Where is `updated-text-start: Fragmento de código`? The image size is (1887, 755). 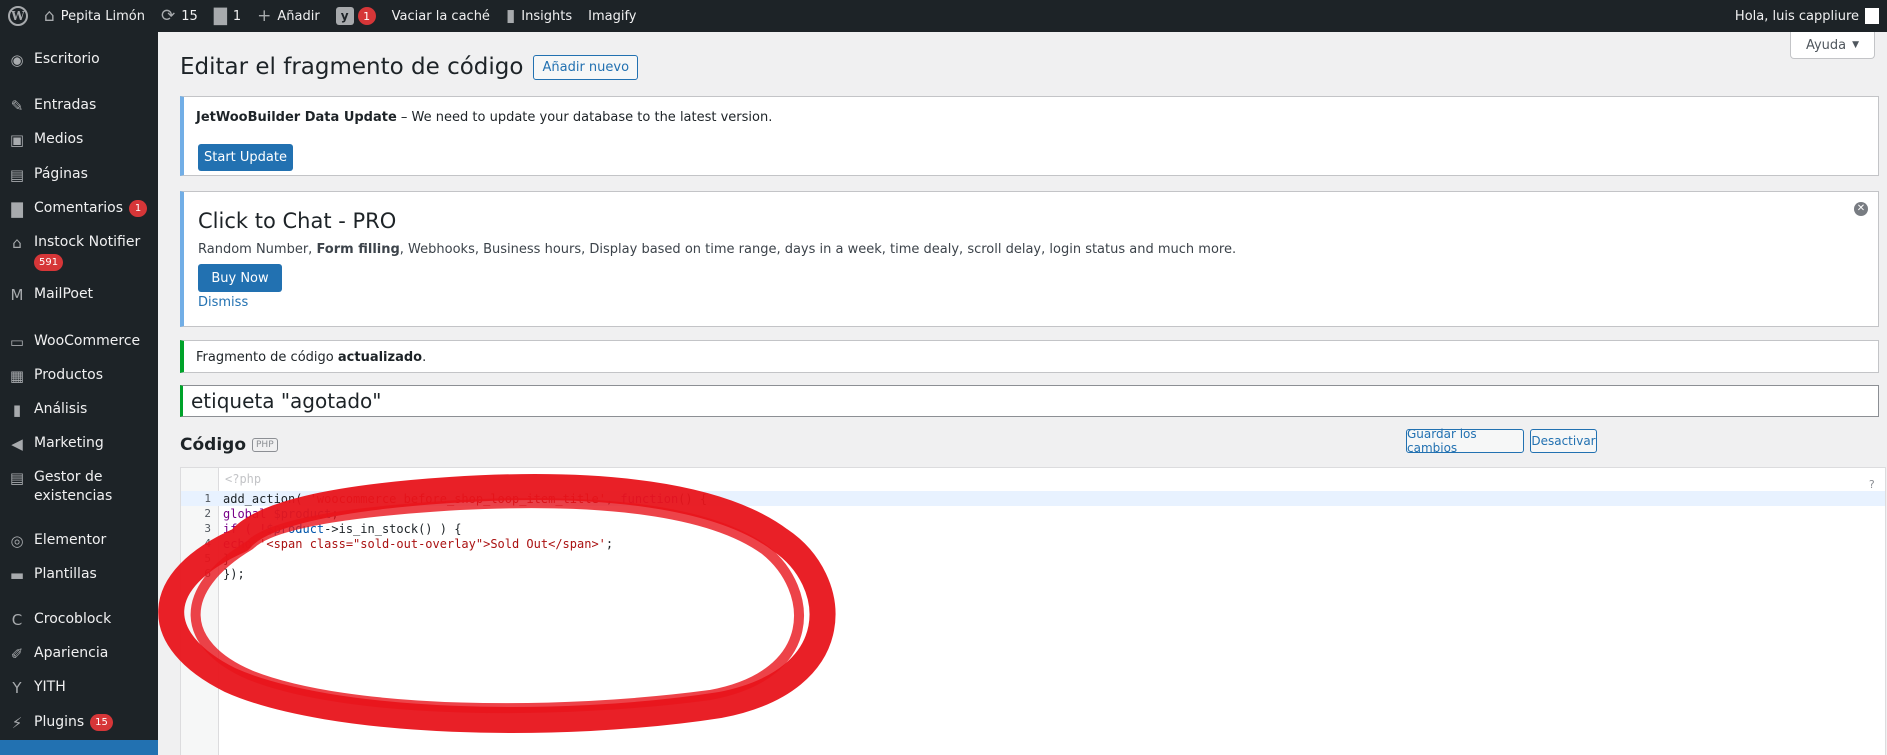 updated-text-start: Fragmento de código is located at coordinates (267, 357).